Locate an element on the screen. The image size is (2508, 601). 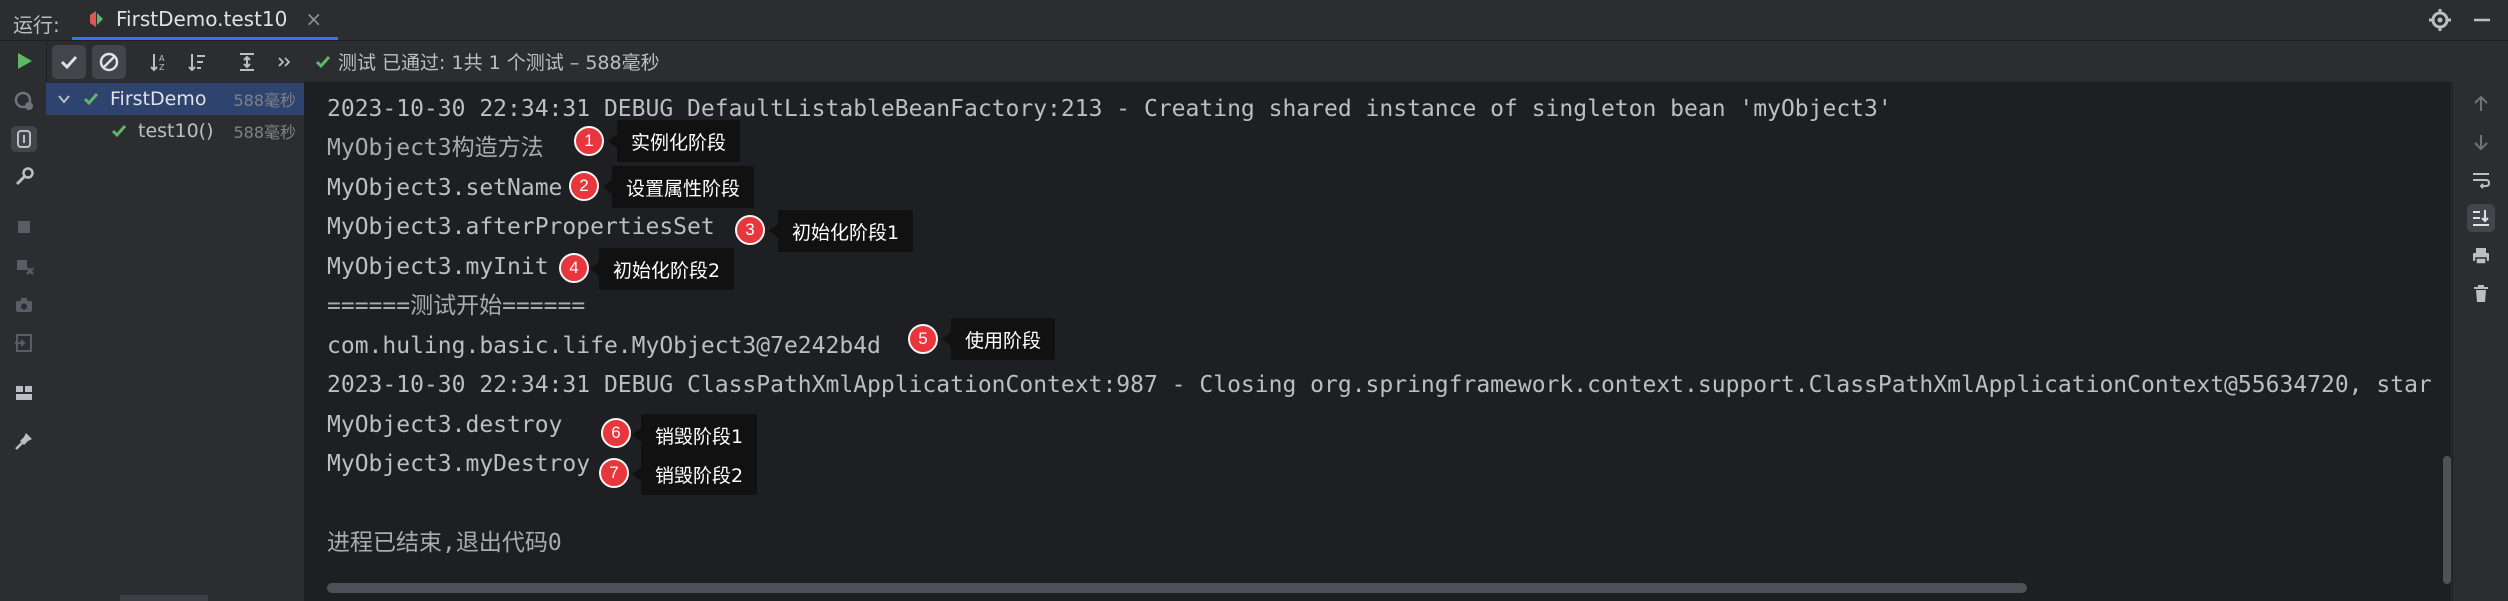
tab-title: FirstDemo.test10 is located at coordinates (202, 18).